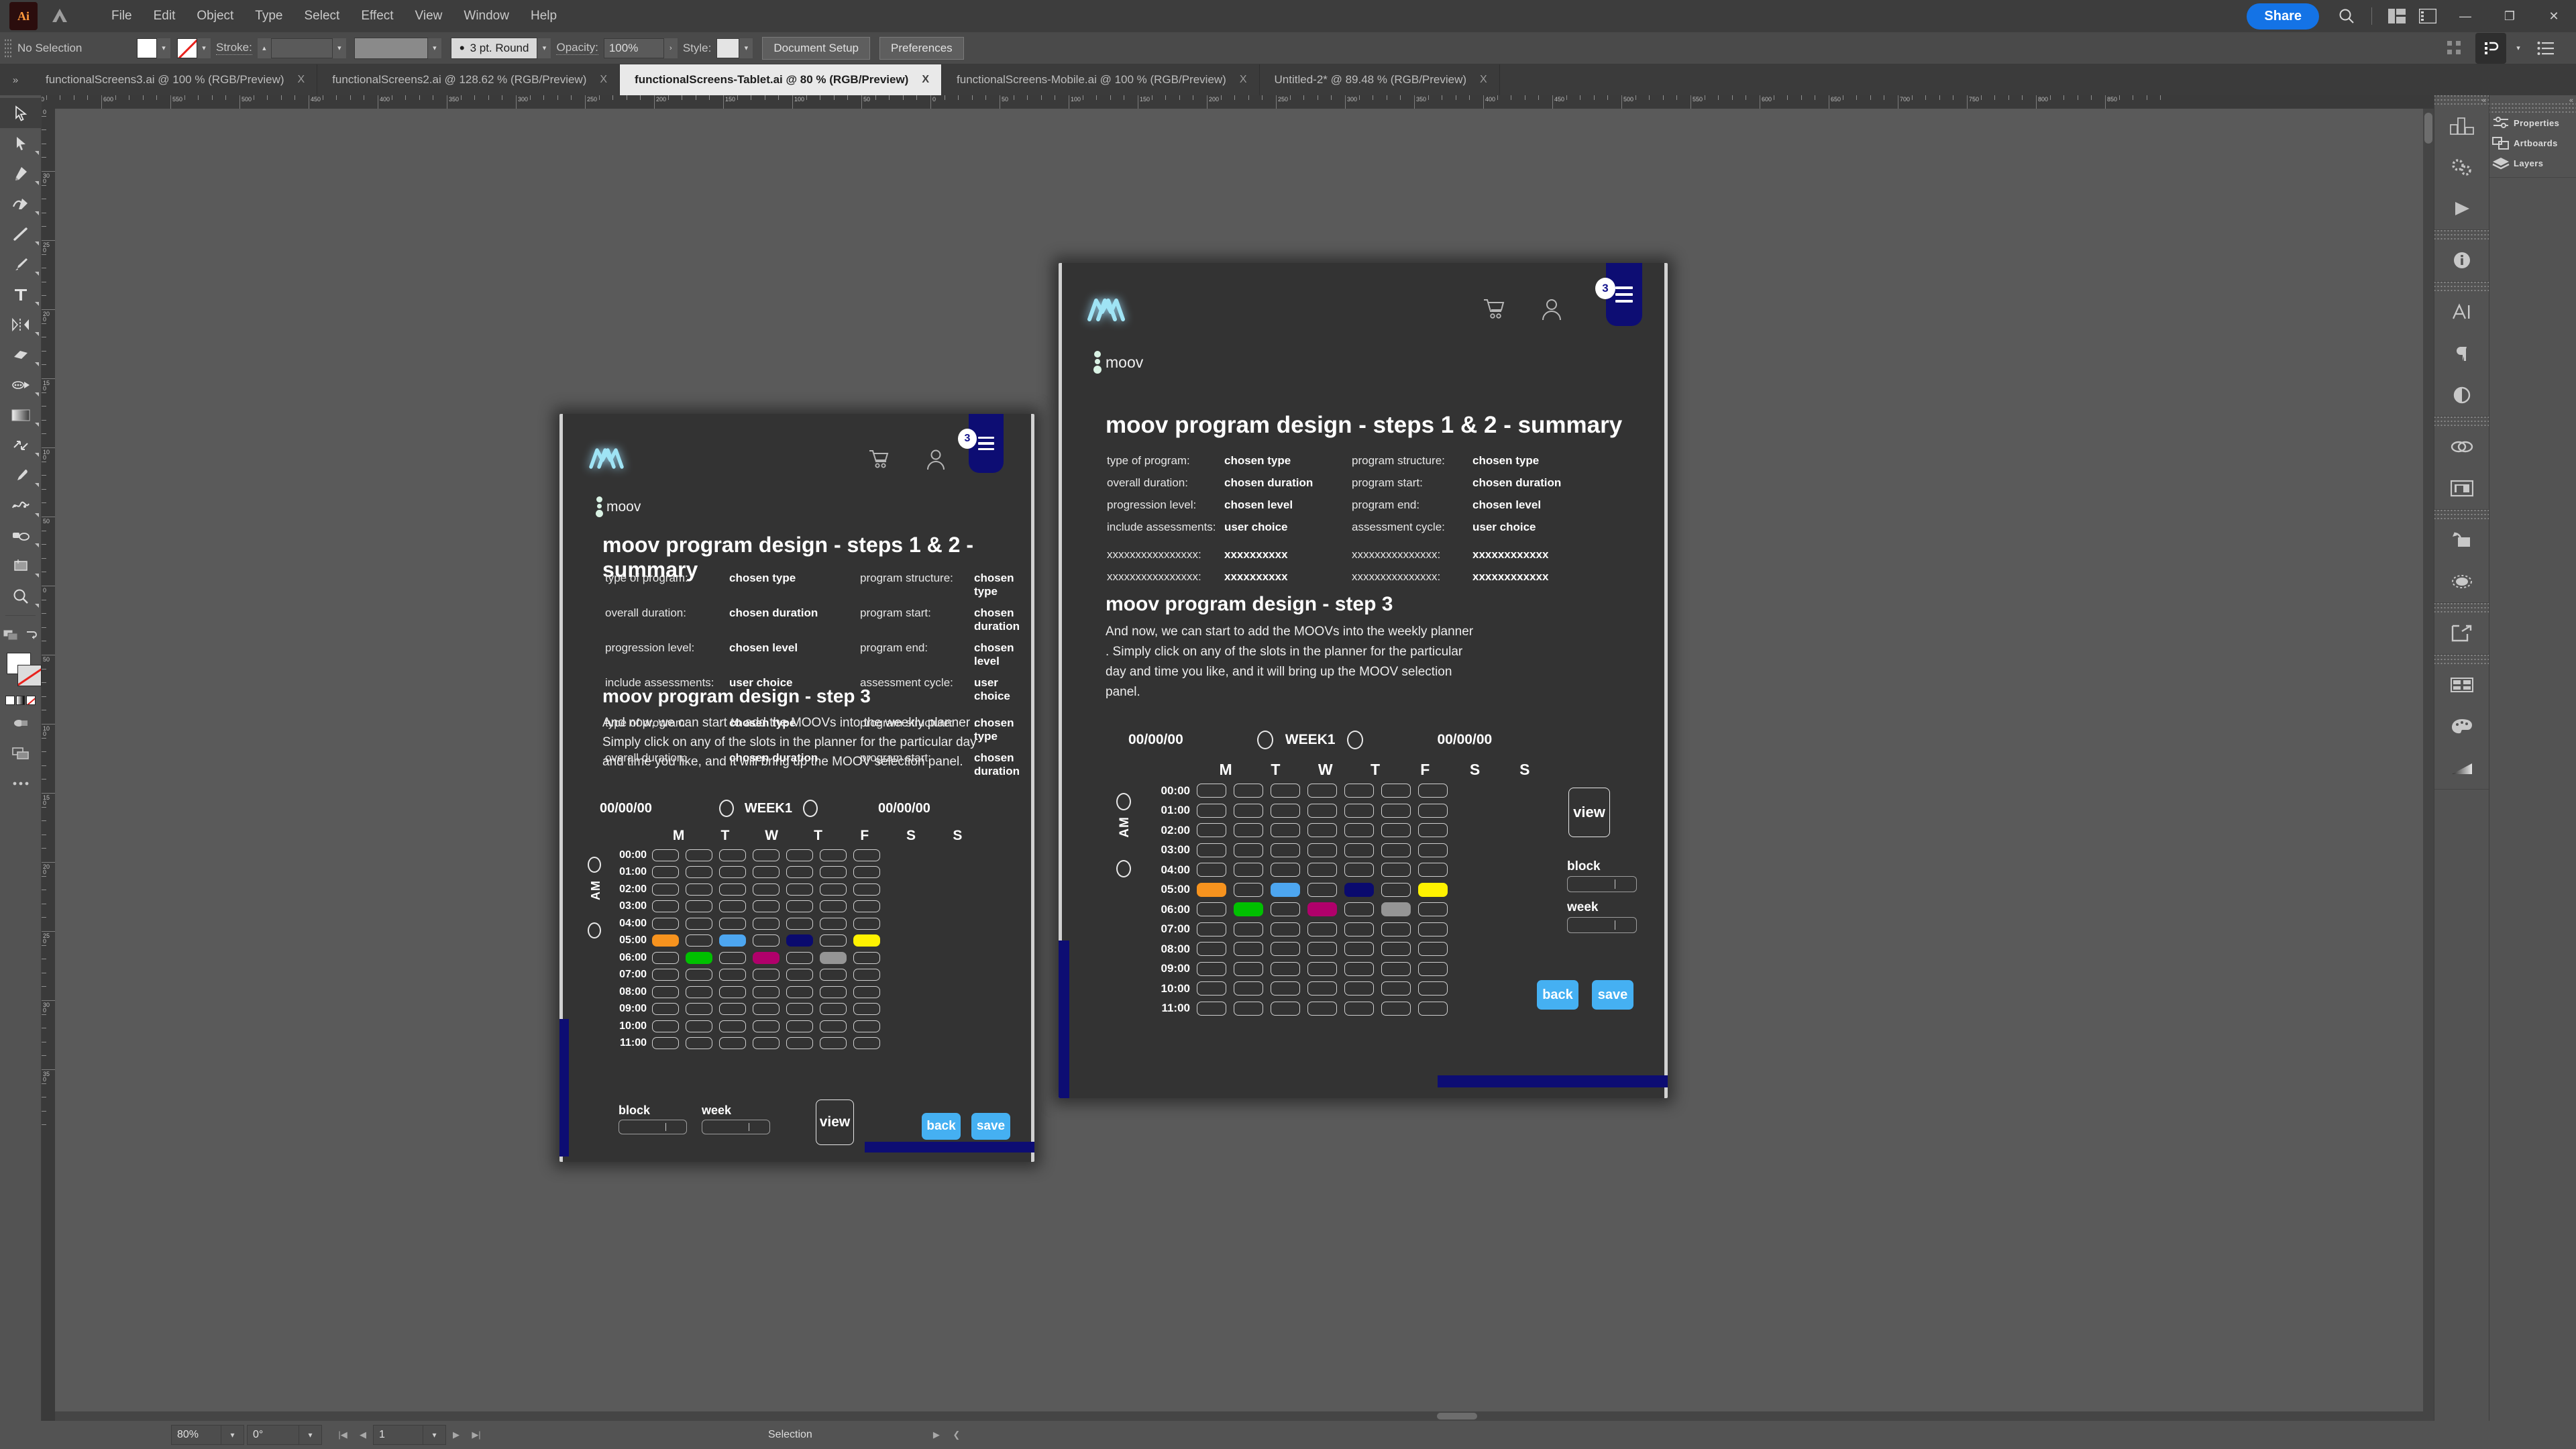 The image size is (2576, 1449). Describe the element at coordinates (2461, 768) in the screenshot. I see `gradient-icon` at that location.